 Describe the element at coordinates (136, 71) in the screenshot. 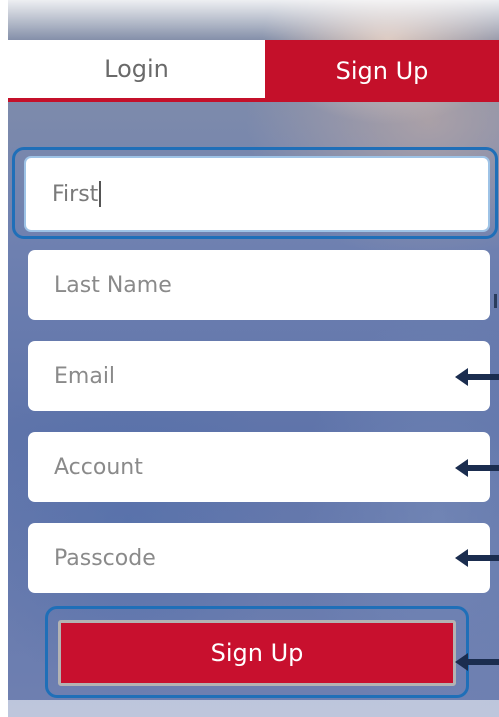

I see `tab-login: Login` at that location.